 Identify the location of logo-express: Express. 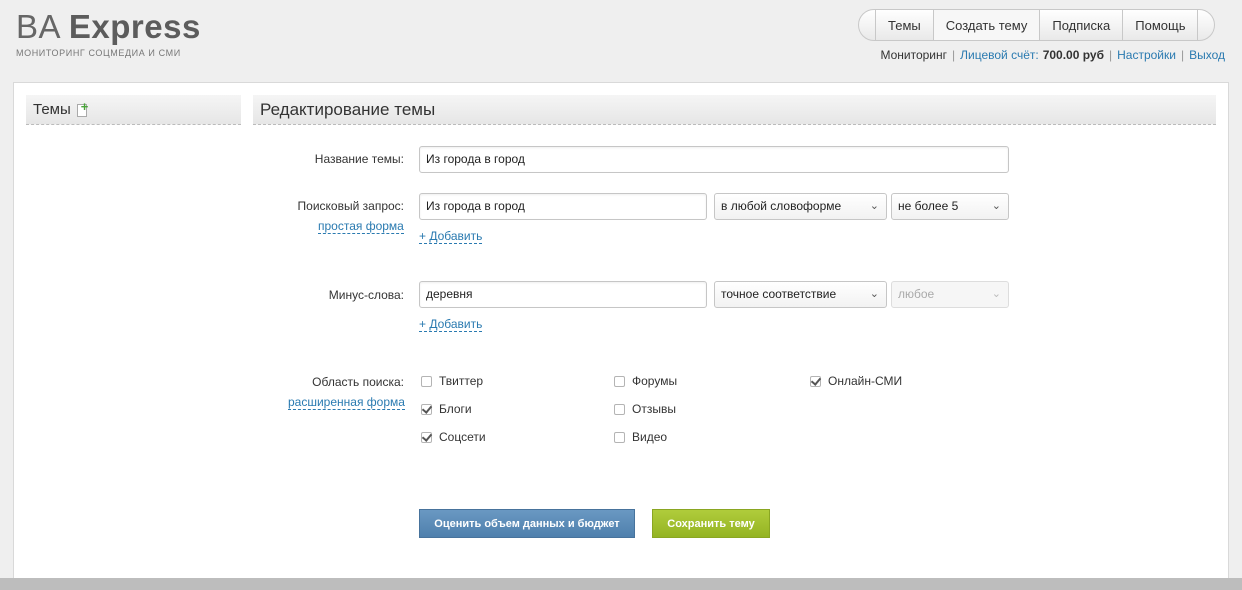
(134, 26).